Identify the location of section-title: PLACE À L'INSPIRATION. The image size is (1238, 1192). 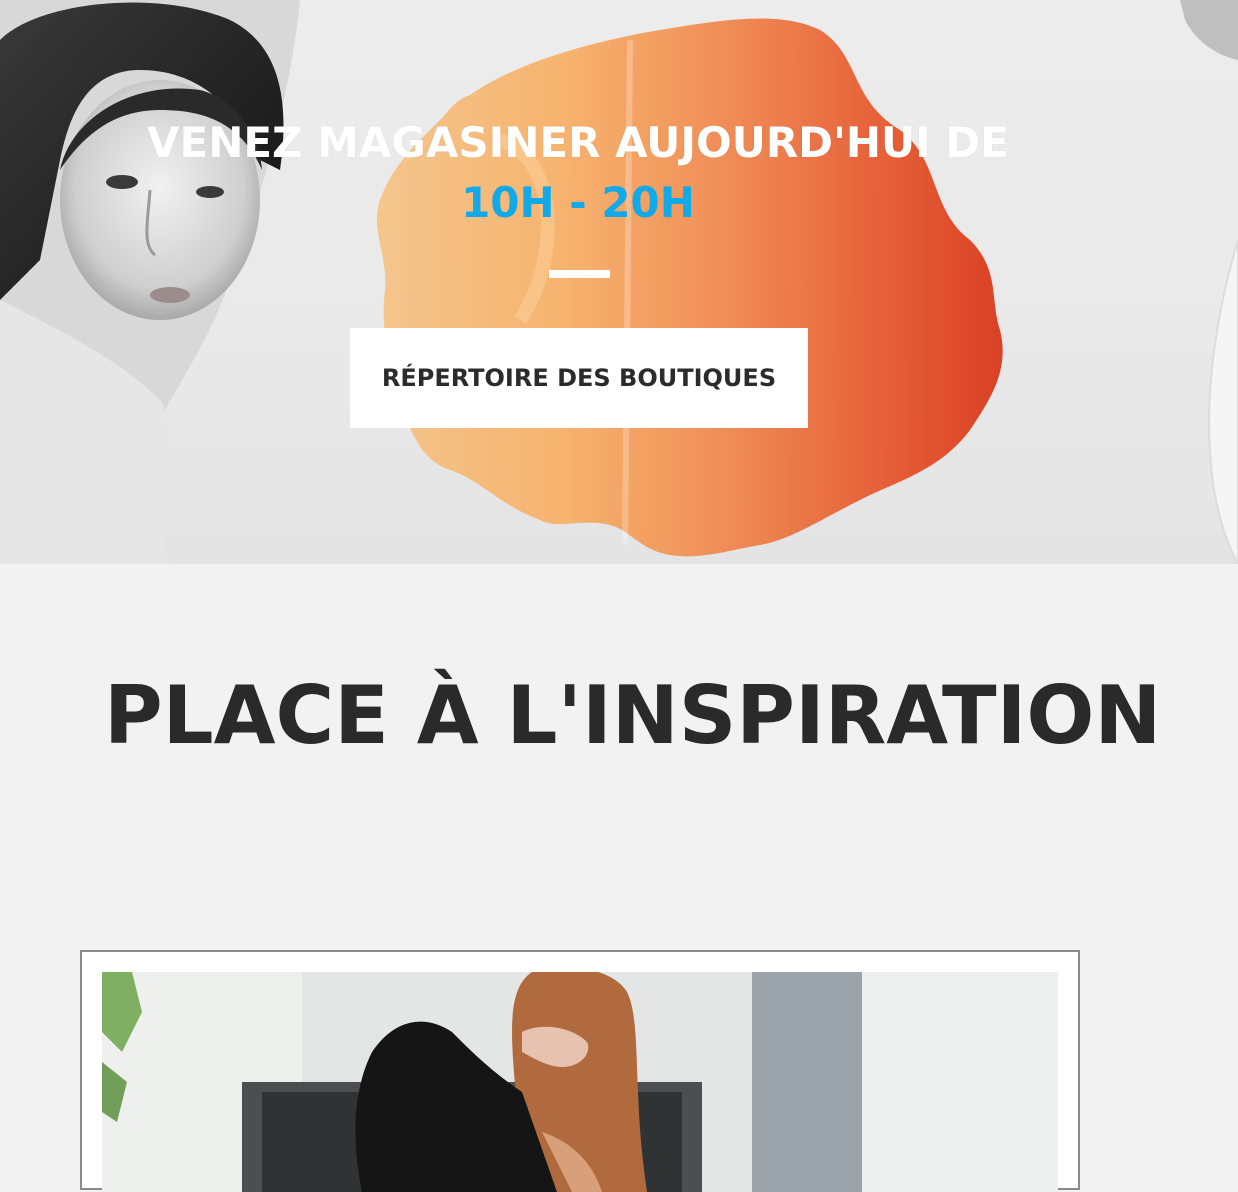
(633, 715).